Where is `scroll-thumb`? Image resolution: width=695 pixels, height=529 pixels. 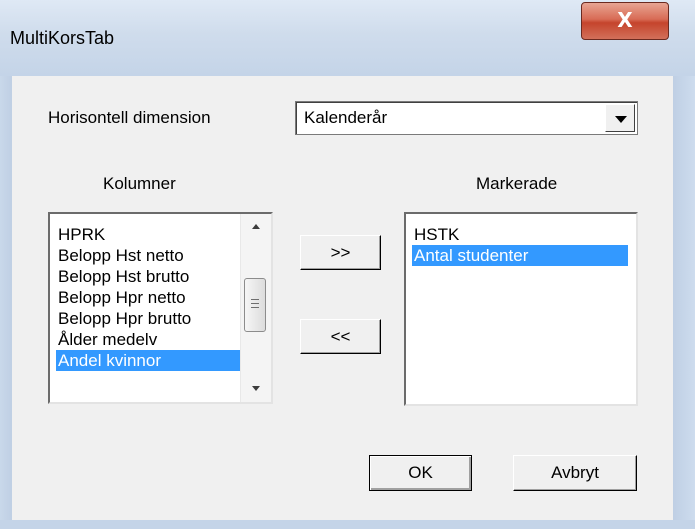 scroll-thumb is located at coordinates (255, 305).